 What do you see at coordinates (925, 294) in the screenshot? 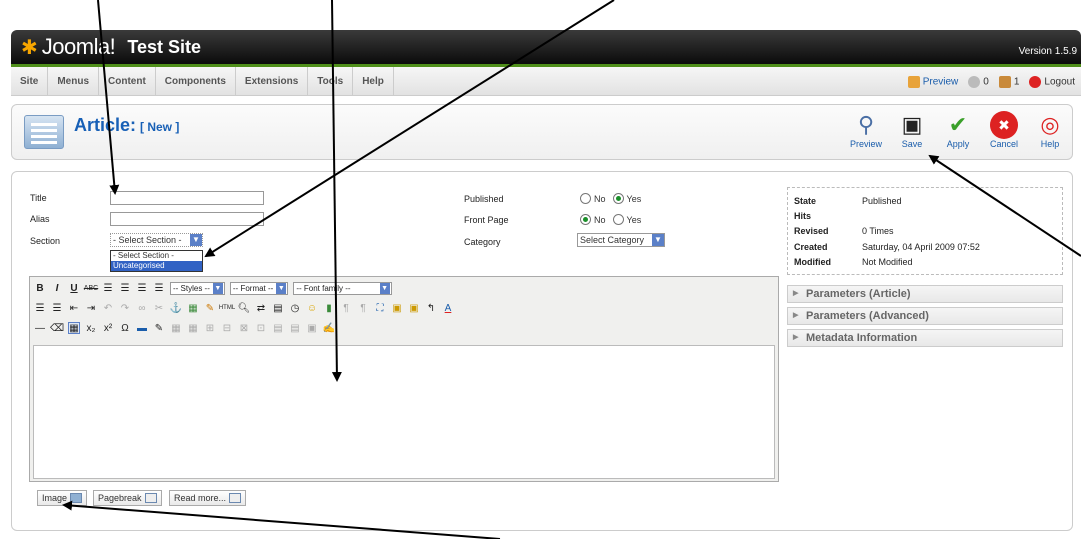
I see `panel-parameters-article: Parameters (Article)` at bounding box center [925, 294].